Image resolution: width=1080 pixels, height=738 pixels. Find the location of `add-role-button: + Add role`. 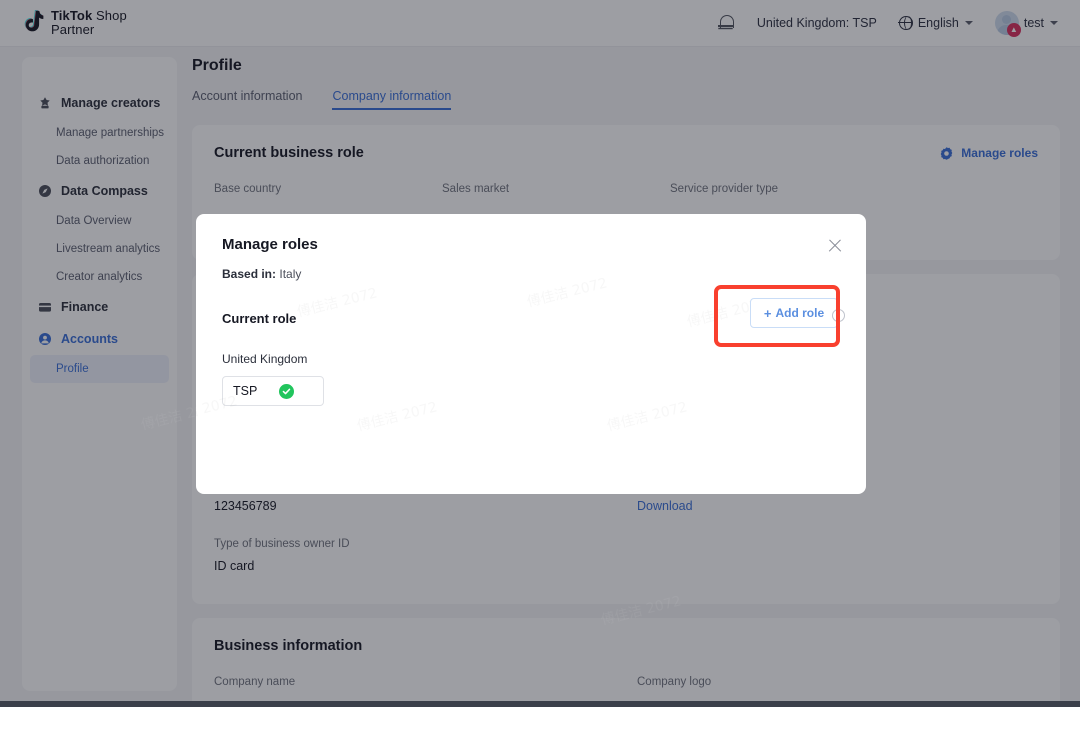

add-role-button: + Add role is located at coordinates (794, 313).